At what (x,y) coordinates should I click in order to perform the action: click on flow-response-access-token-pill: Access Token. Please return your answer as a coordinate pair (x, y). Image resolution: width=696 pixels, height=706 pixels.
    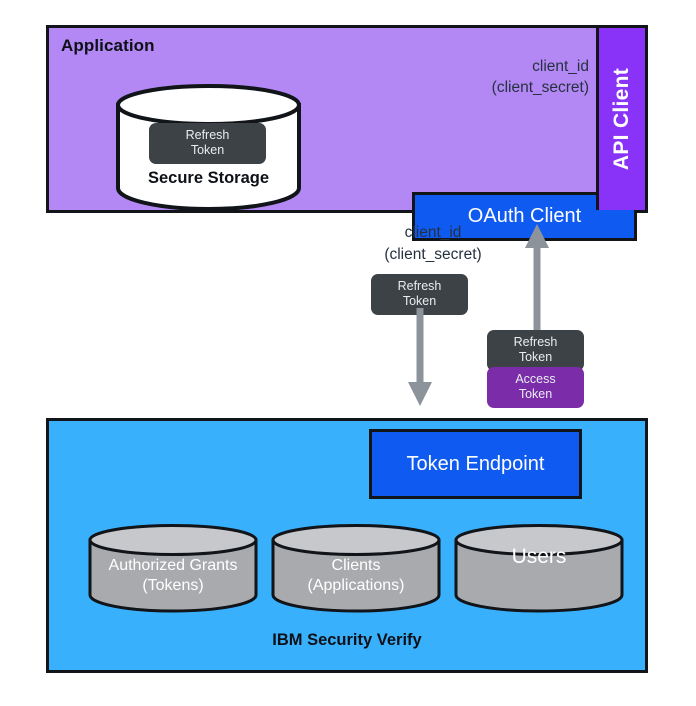
    Looking at the image, I should click on (535, 387).